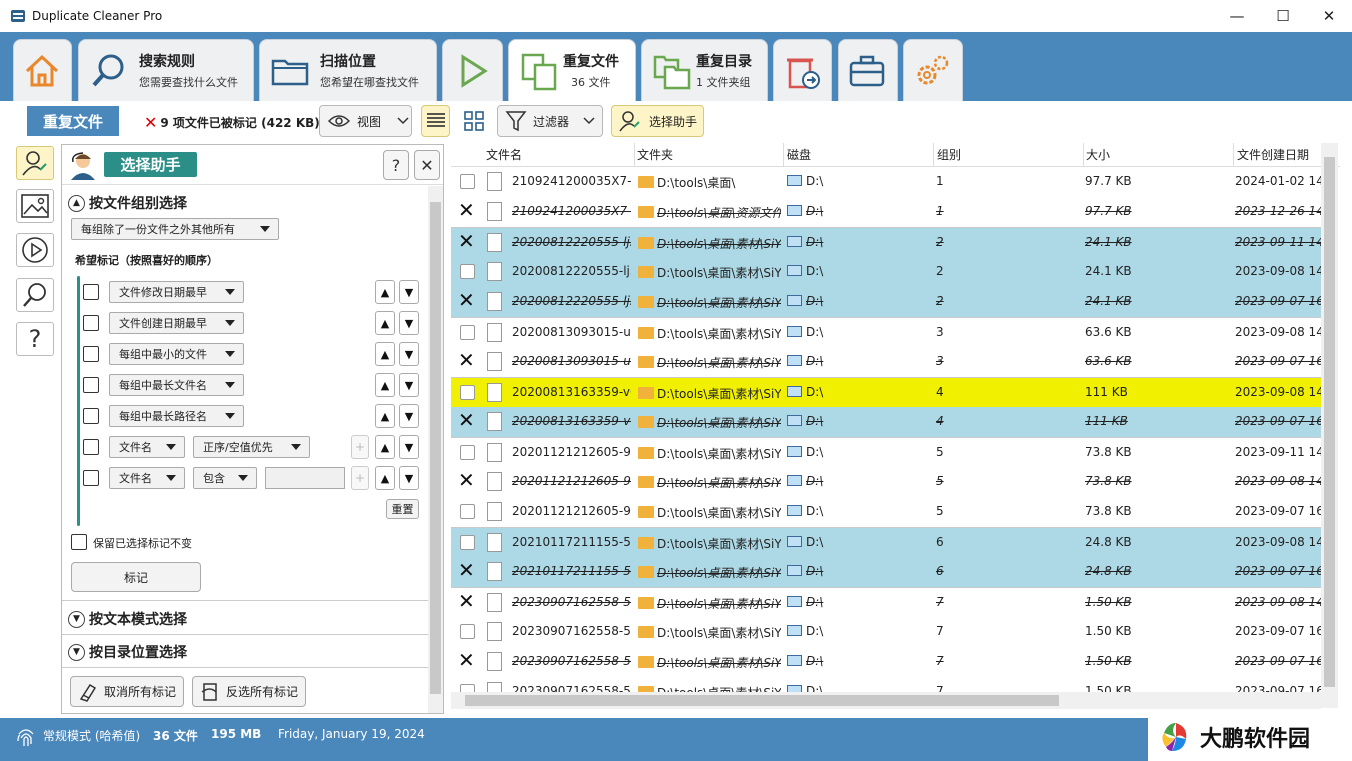  Describe the element at coordinates (251, 447) in the screenshot. I see `rule-order-dropdown: 正序/空值优先` at that location.